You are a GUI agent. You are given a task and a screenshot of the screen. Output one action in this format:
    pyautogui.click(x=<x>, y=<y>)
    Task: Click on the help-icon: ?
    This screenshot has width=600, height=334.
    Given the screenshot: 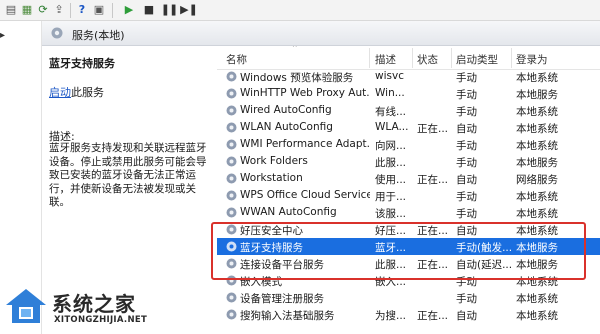 What is the action you would take?
    pyautogui.click(x=82, y=10)
    